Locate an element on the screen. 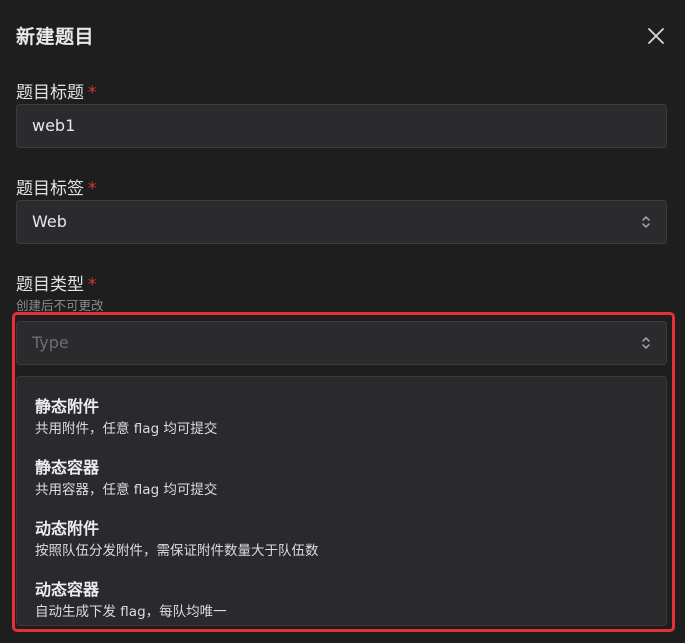  title-field-label: 题目标题 * is located at coordinates (56, 90).